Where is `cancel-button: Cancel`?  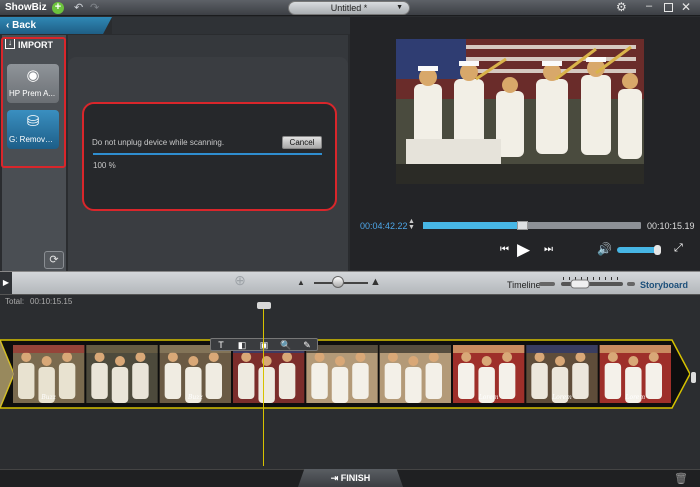 cancel-button: Cancel is located at coordinates (302, 142).